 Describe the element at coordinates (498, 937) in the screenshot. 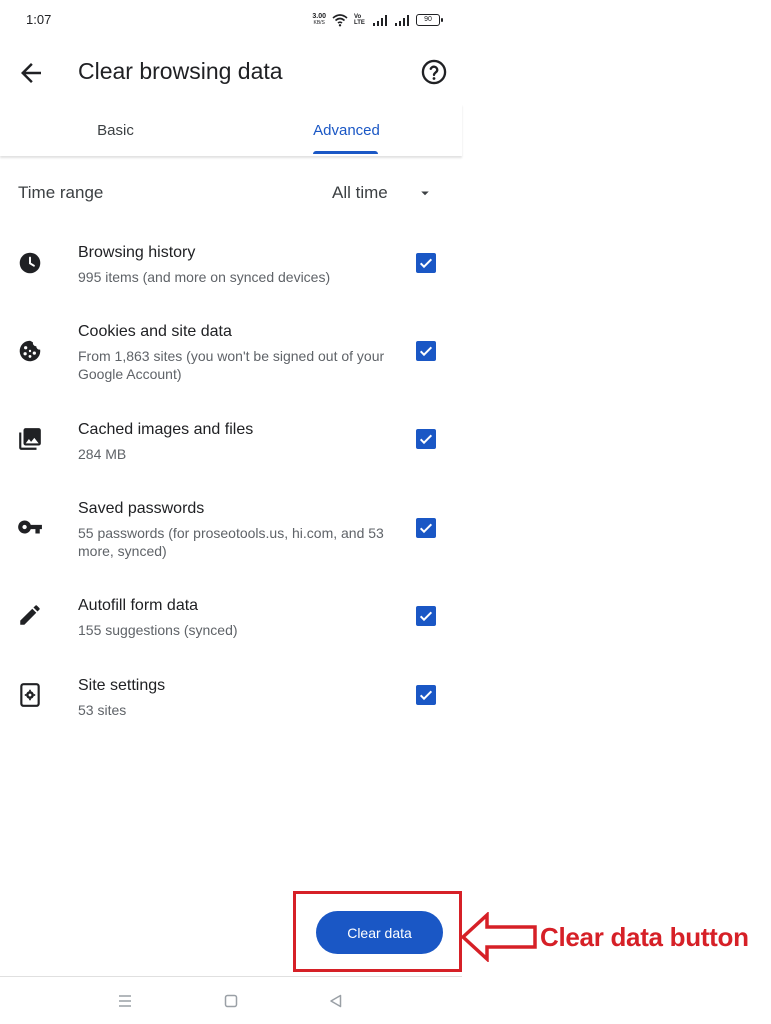

I see `annotation-arrow-icon` at that location.